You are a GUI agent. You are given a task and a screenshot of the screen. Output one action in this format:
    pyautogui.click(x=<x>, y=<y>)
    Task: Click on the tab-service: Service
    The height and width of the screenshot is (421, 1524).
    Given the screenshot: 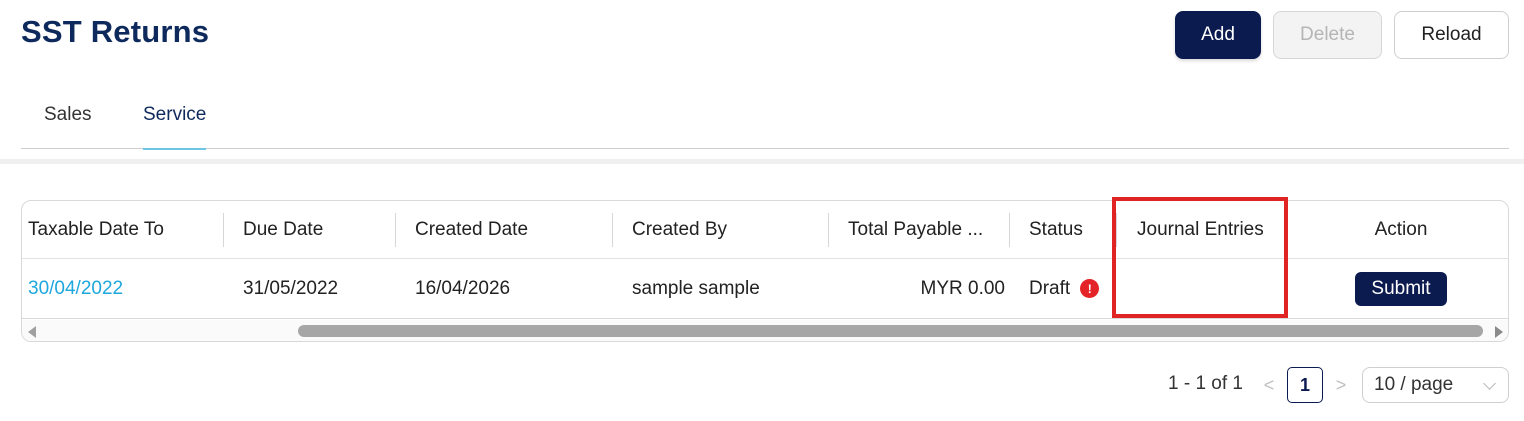 What is the action you would take?
    pyautogui.click(x=175, y=127)
    